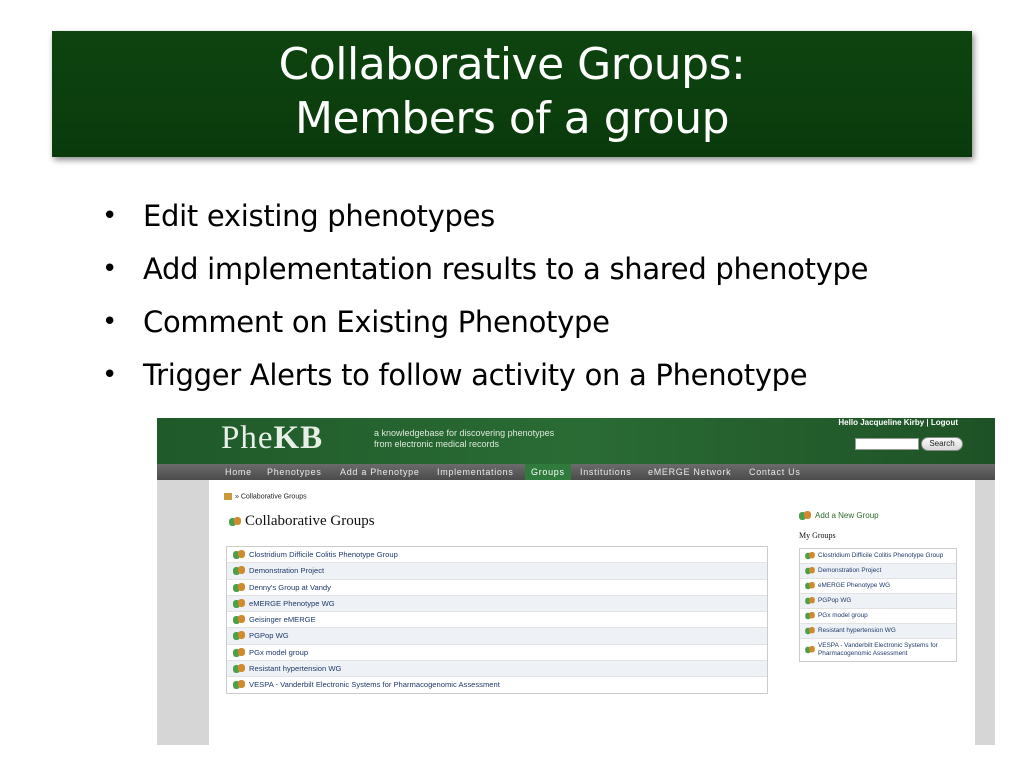 The width and height of the screenshot is (1024, 768). I want to click on my-groups-heading: My Groups, so click(817, 535).